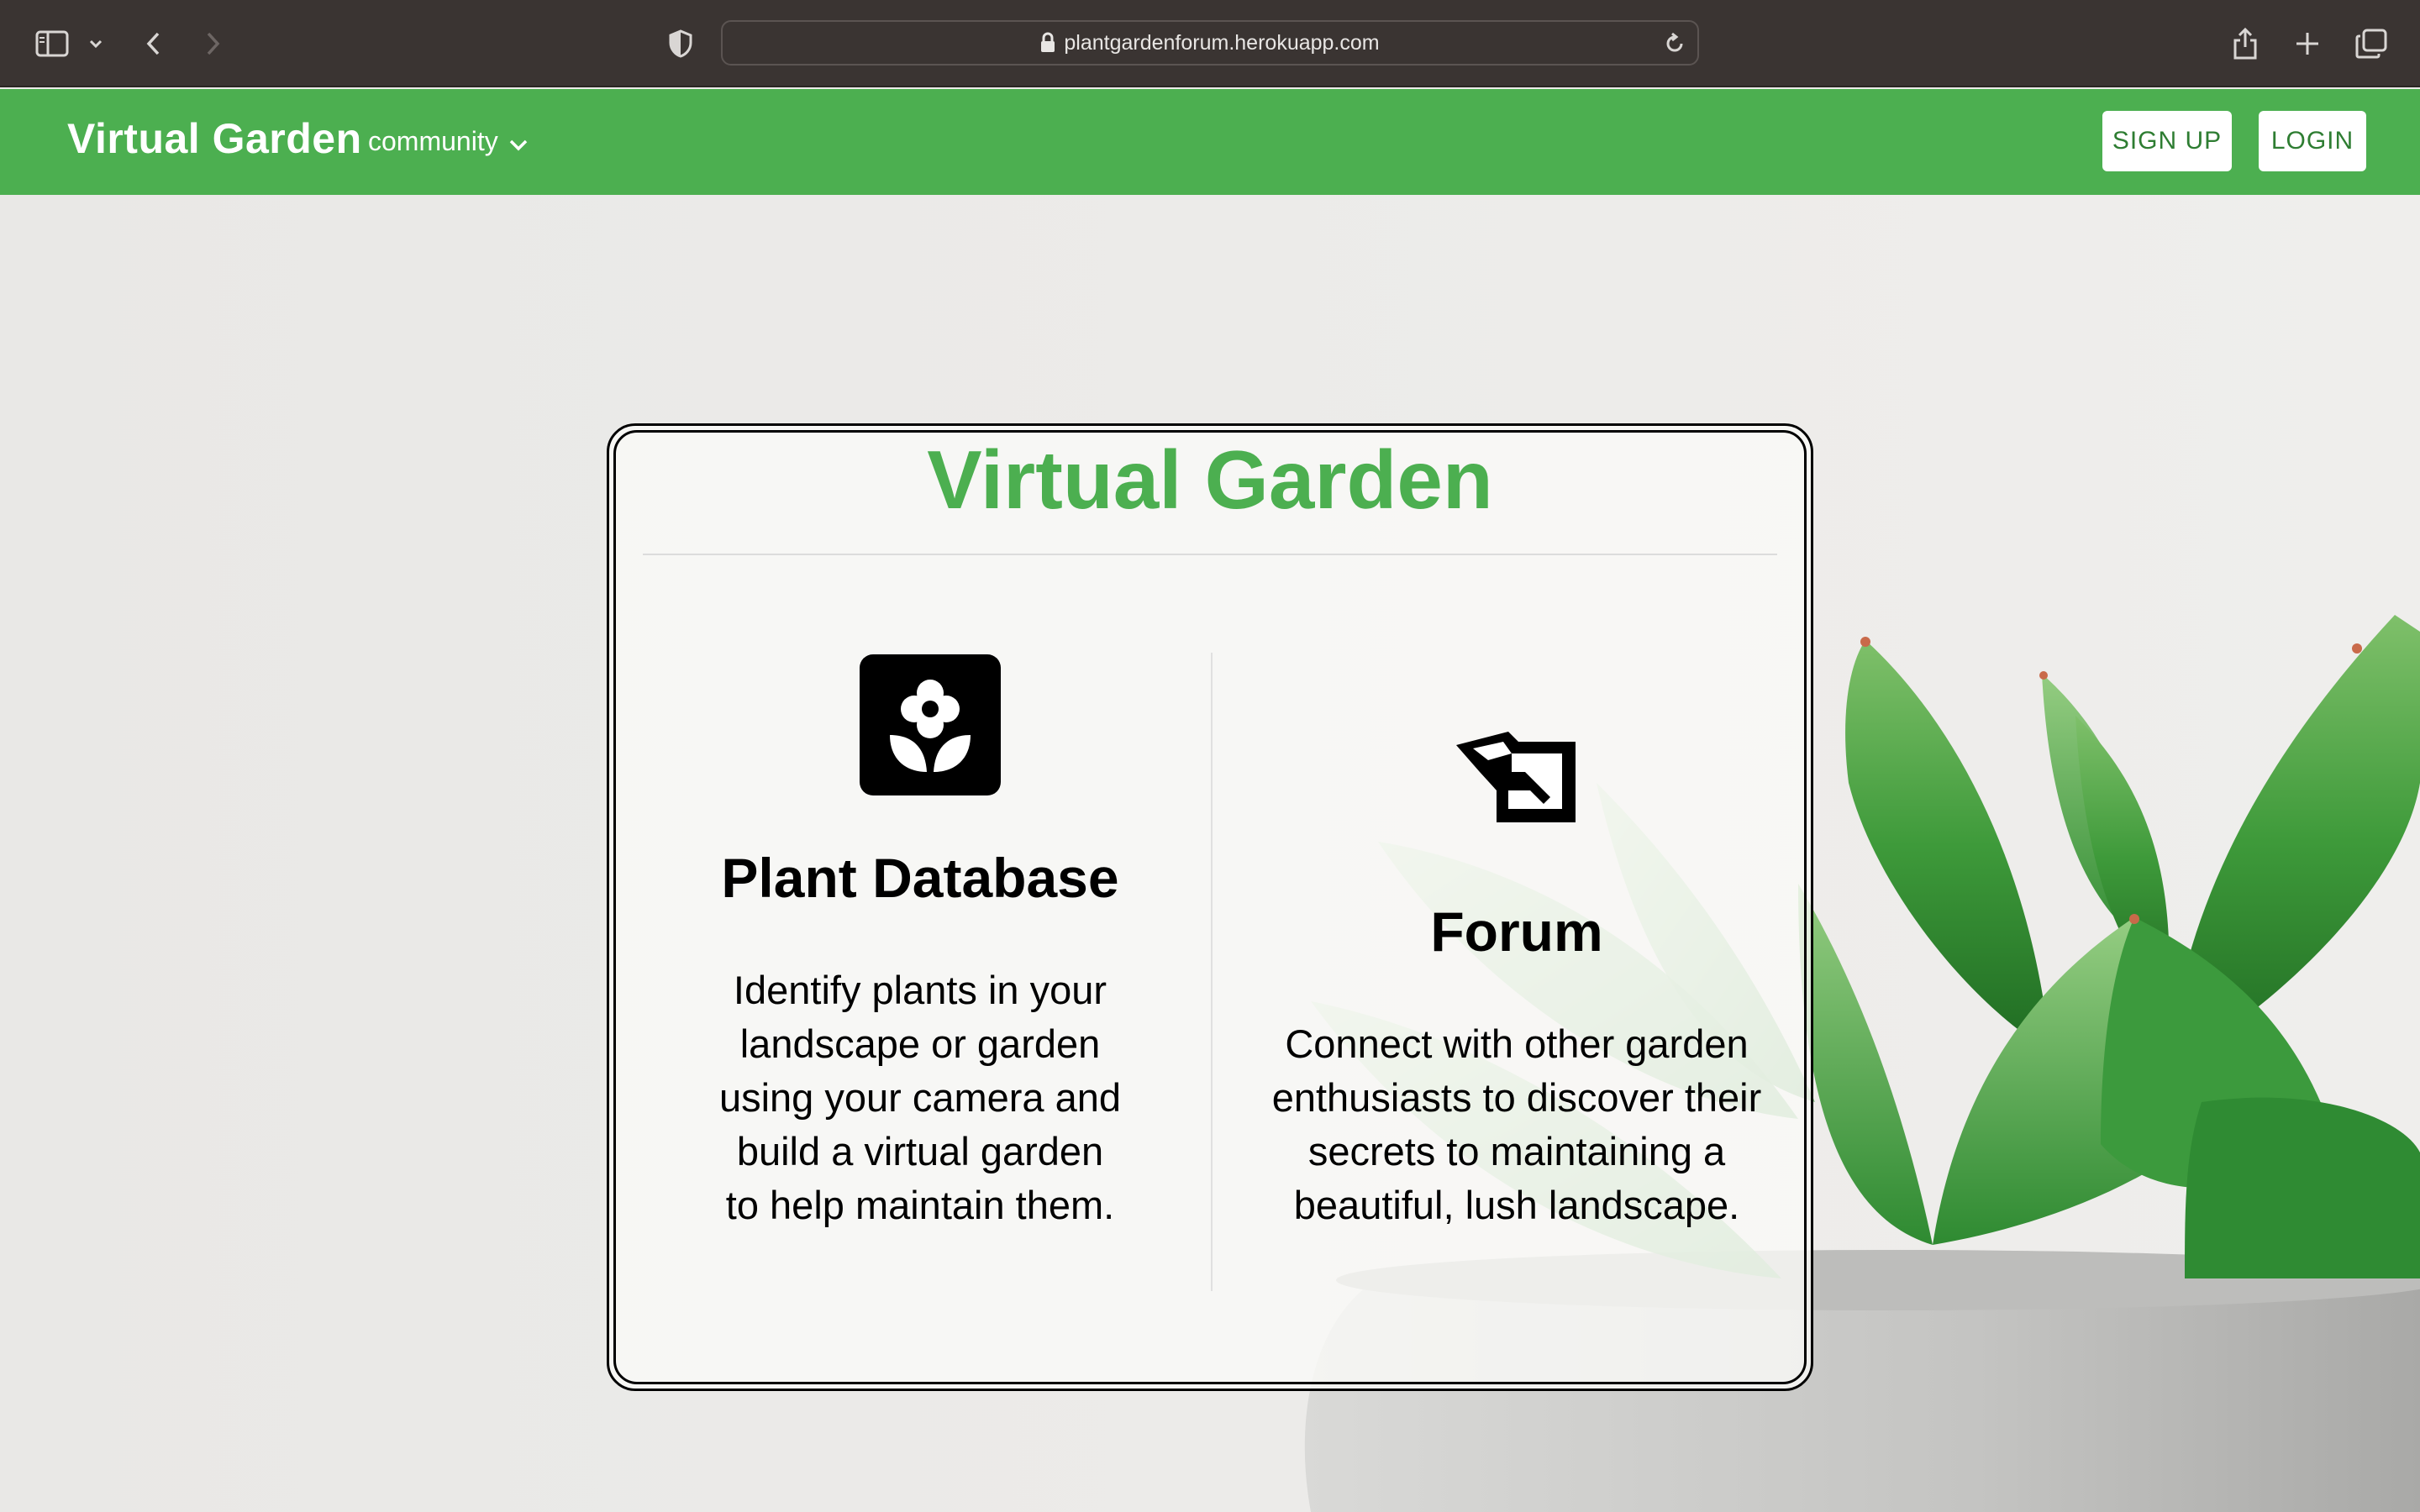  Describe the element at coordinates (433, 141) in the screenshot. I see `community-label: community` at that location.